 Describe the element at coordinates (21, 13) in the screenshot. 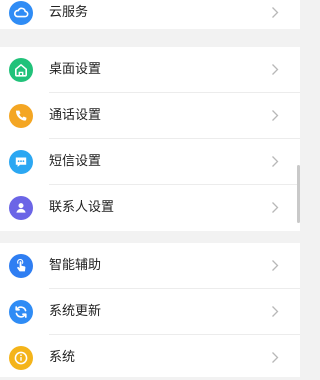

I see `cloud-icon` at that location.